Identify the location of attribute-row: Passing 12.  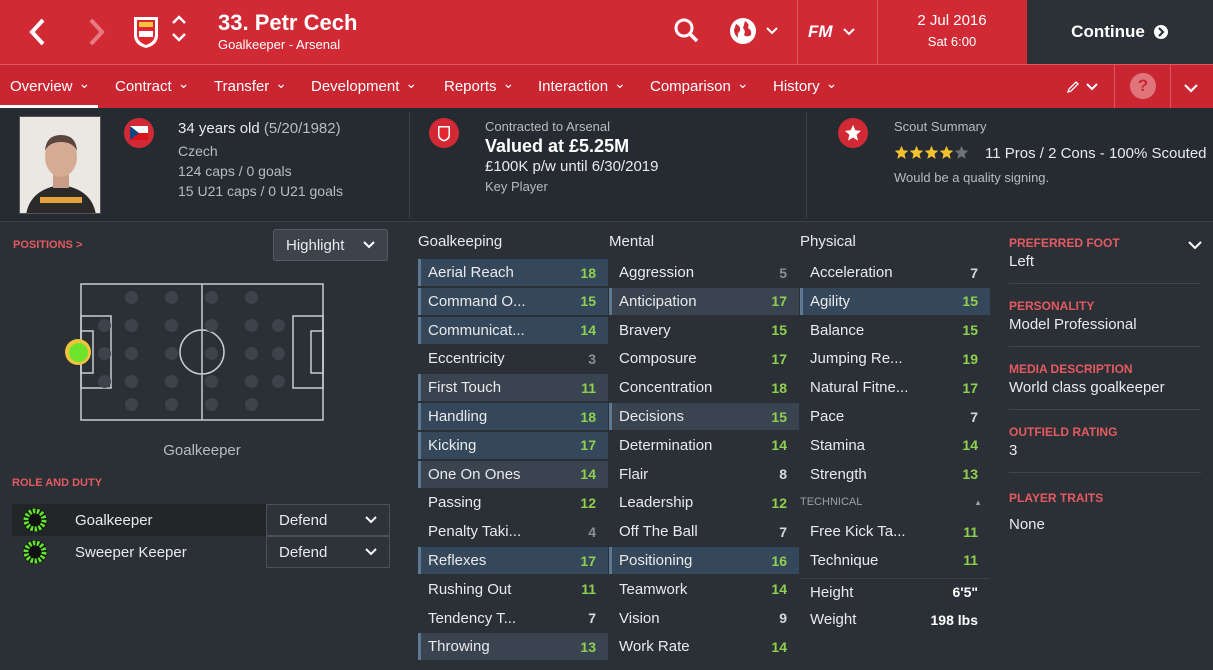
(513, 502).